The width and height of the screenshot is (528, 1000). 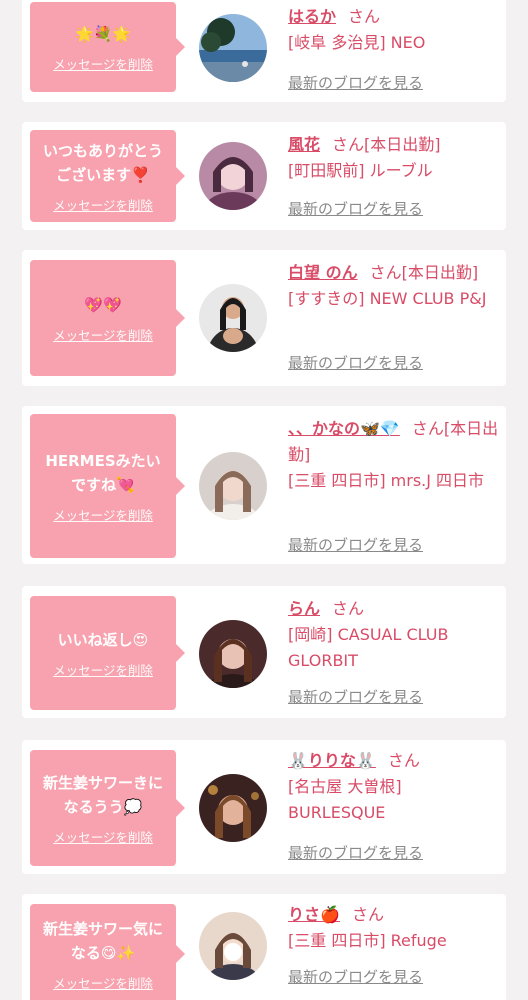 I want to click on message-text: いつもありがとう ございます❣️, so click(x=102, y=162).